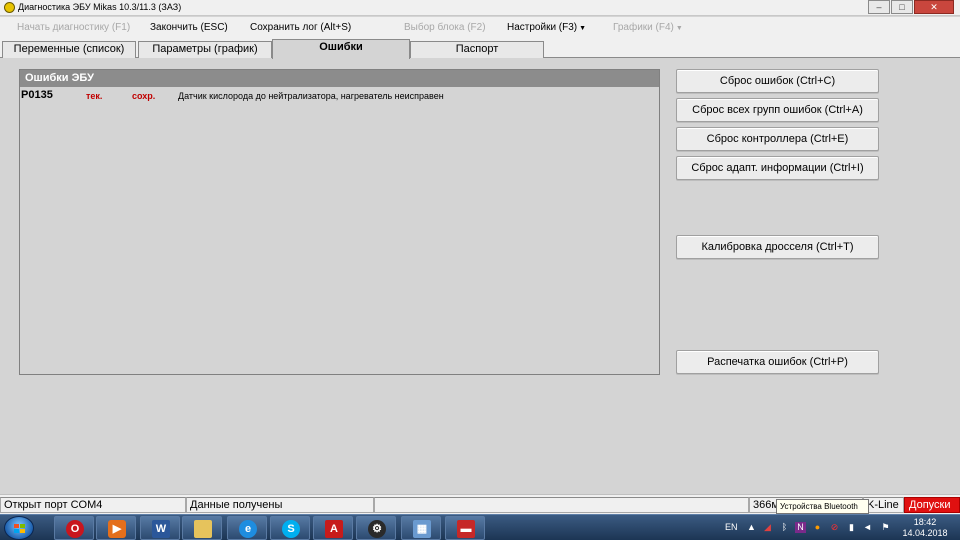  I want to click on media-player-icon: ▶, so click(117, 529).